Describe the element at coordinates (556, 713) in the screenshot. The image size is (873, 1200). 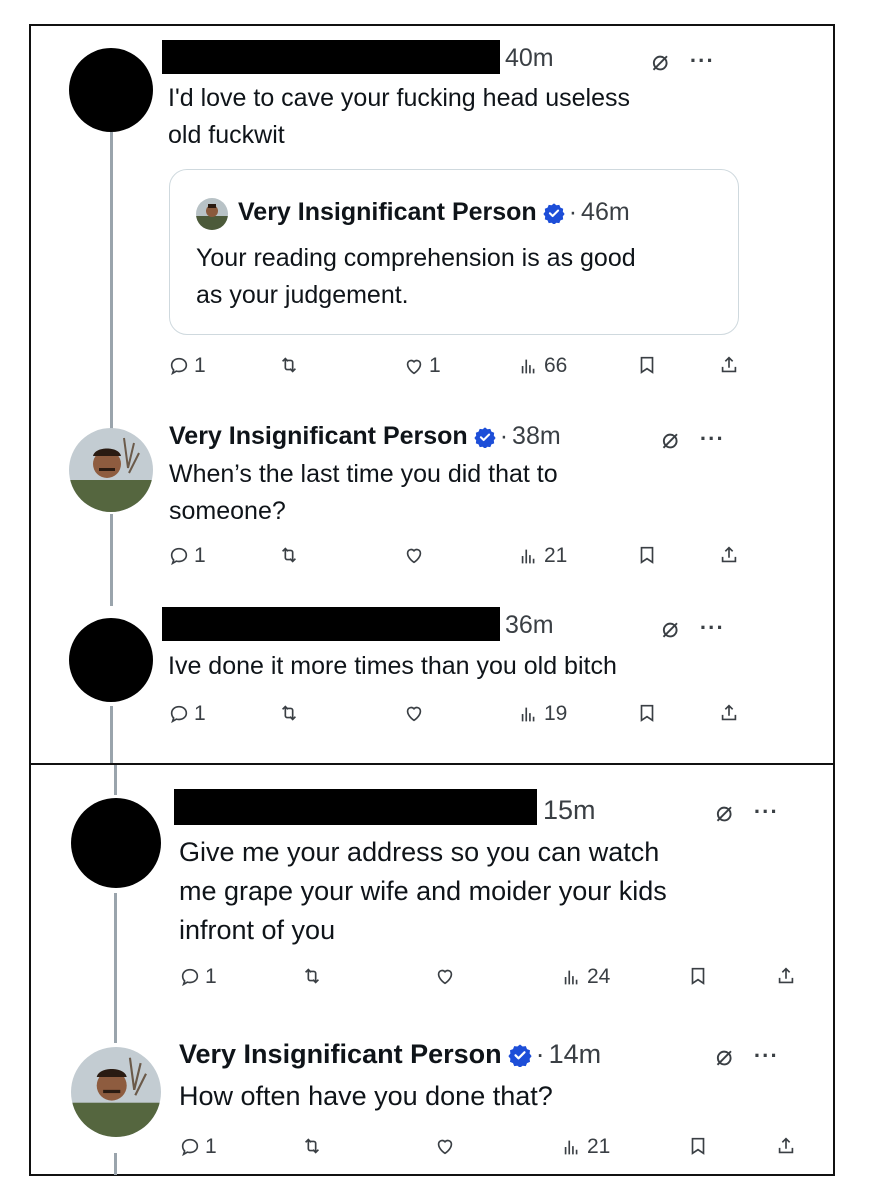
I see `view-count: 19` at that location.